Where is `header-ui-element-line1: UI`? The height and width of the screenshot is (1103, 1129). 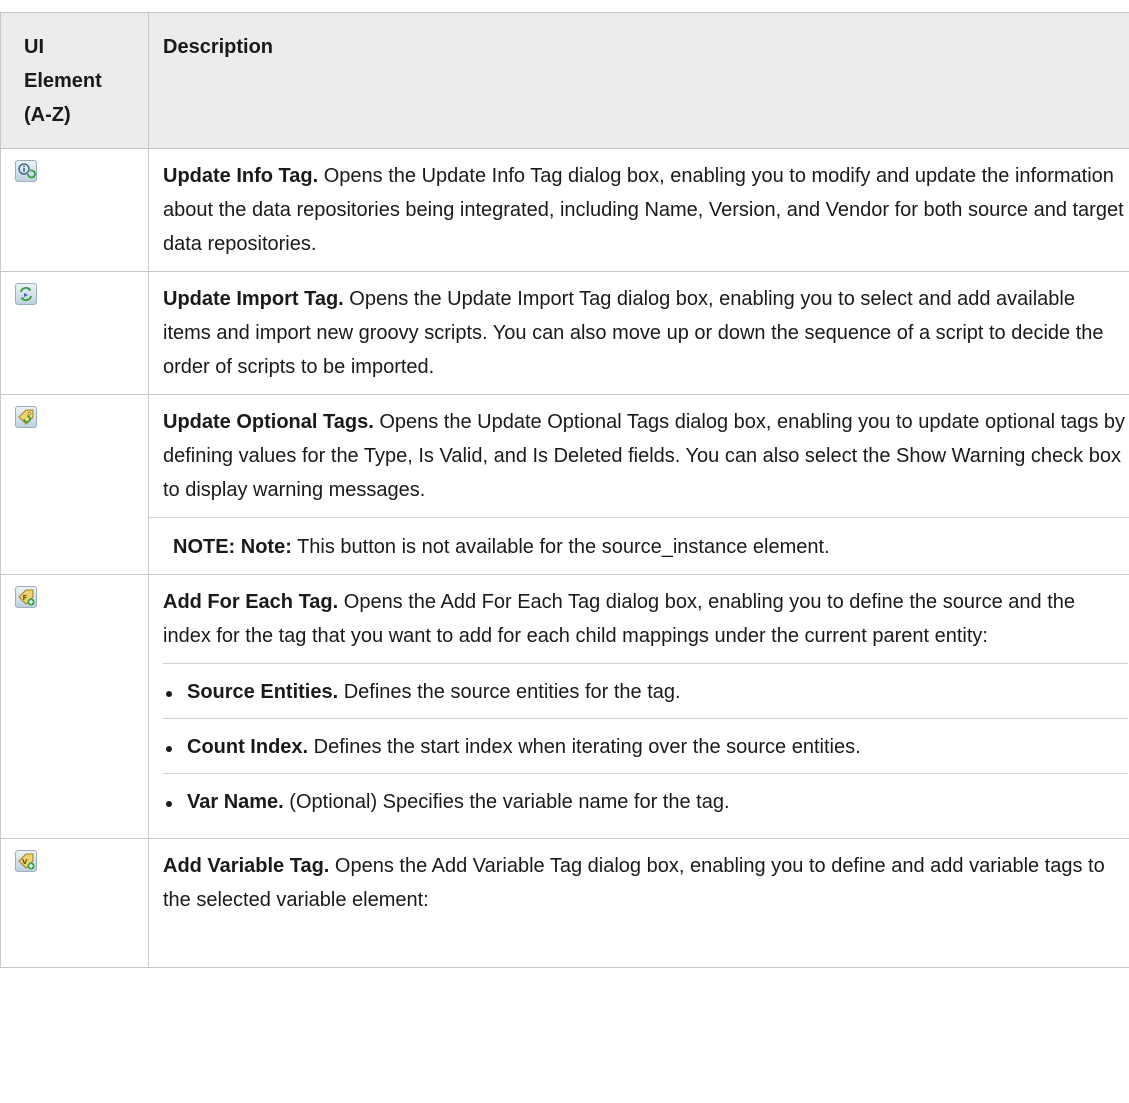 header-ui-element-line1: UI is located at coordinates (34, 47).